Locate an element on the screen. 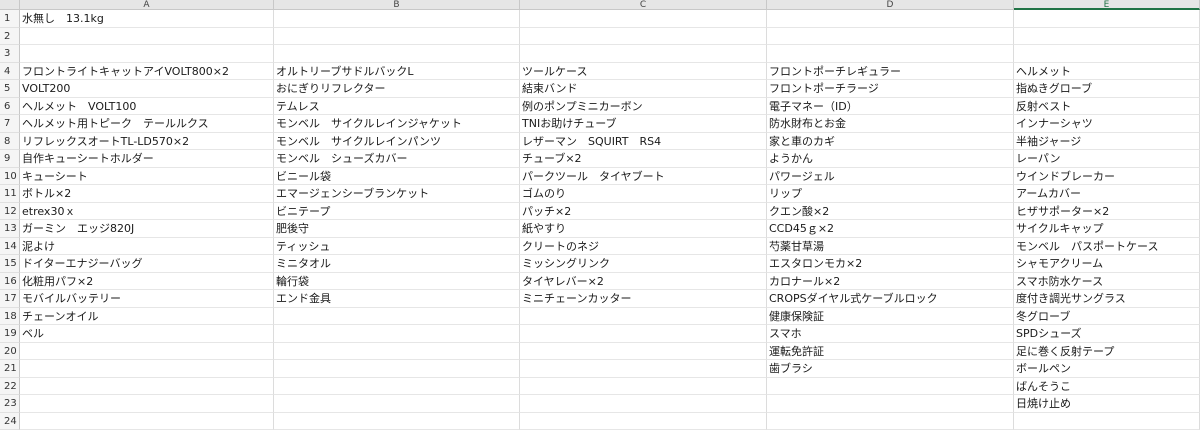 The width and height of the screenshot is (1200, 430). row-header: 19 is located at coordinates (10, 334).